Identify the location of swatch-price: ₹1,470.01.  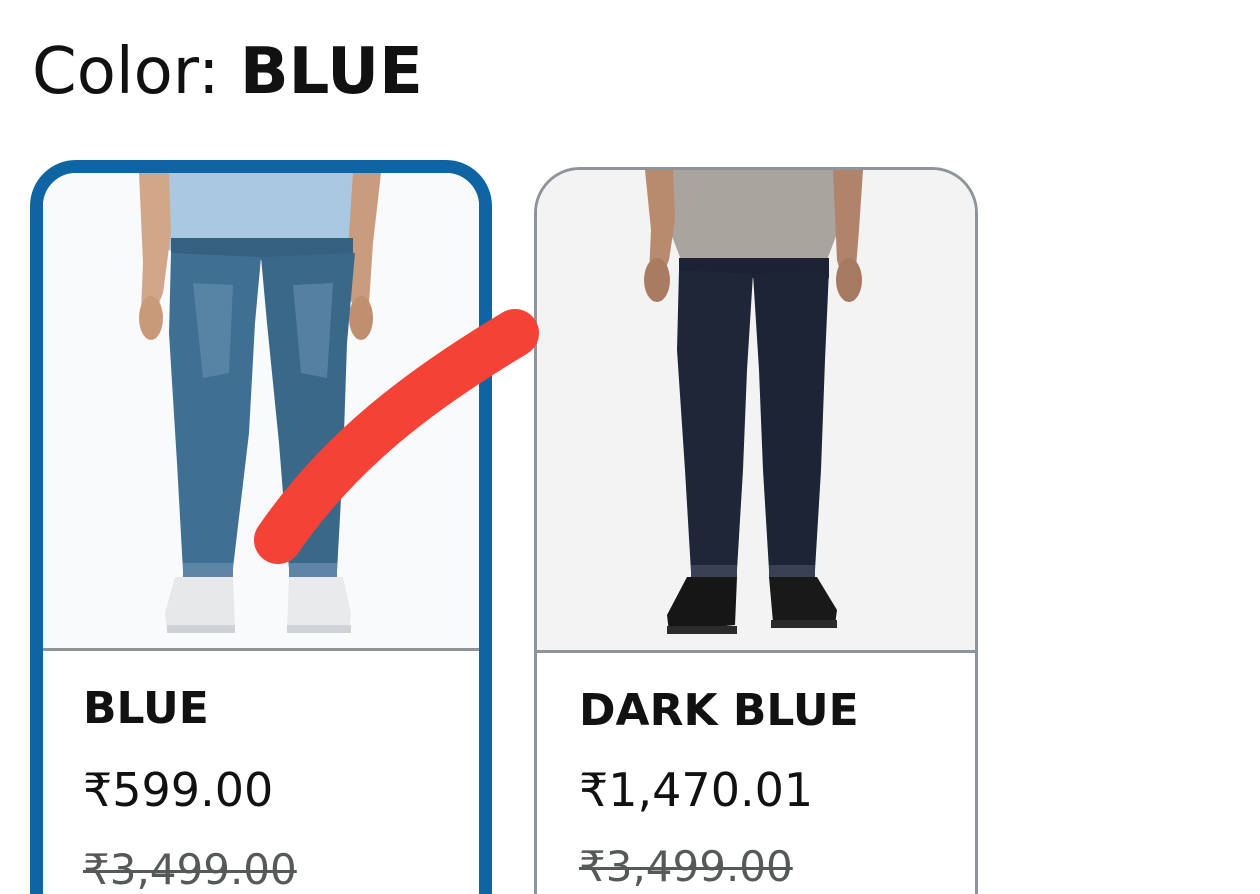
(696, 790).